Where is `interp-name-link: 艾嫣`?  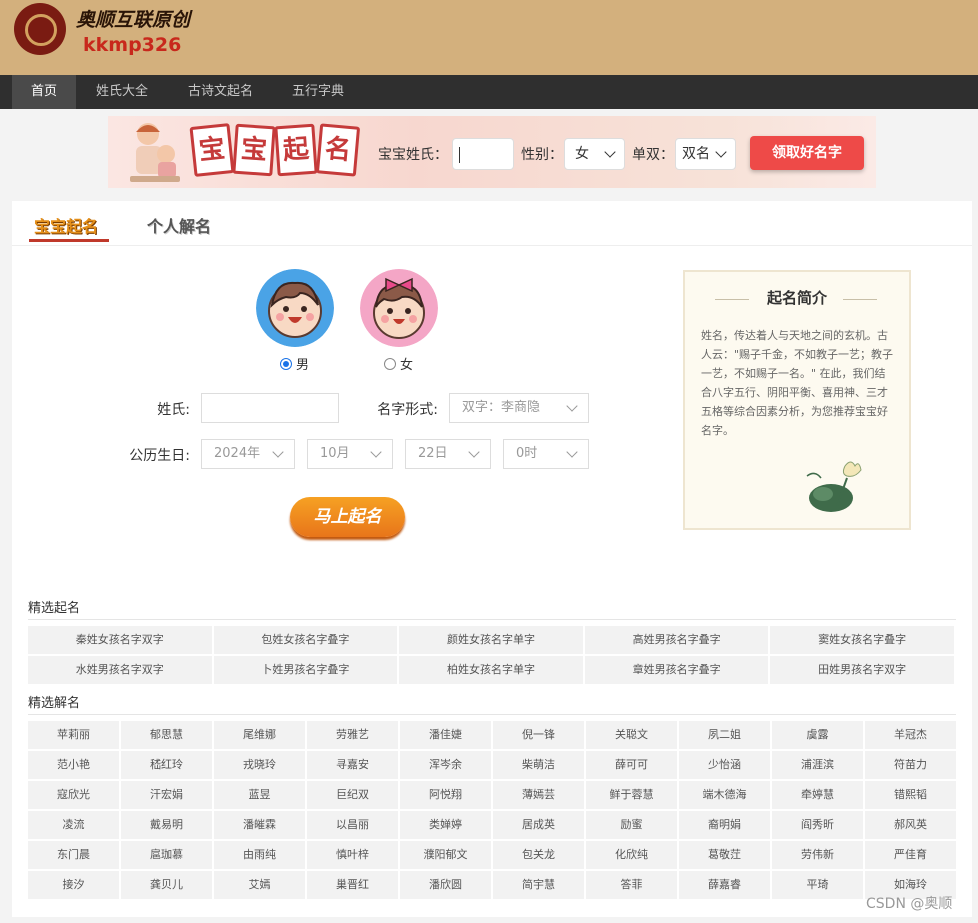
interp-name-link: 艾嫣 is located at coordinates (259, 885).